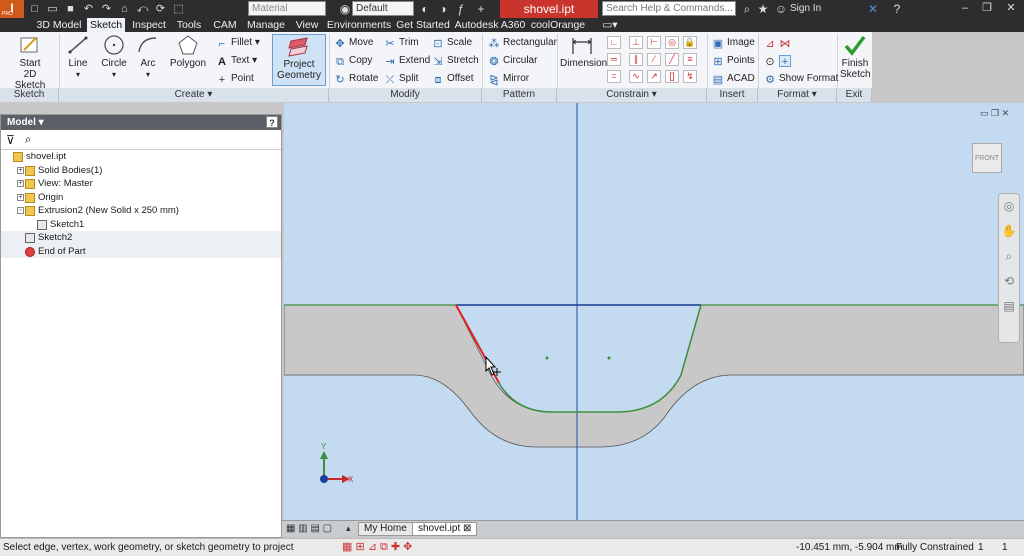  I want to click on extend-button: ⇥ Extend, so click(407, 61).